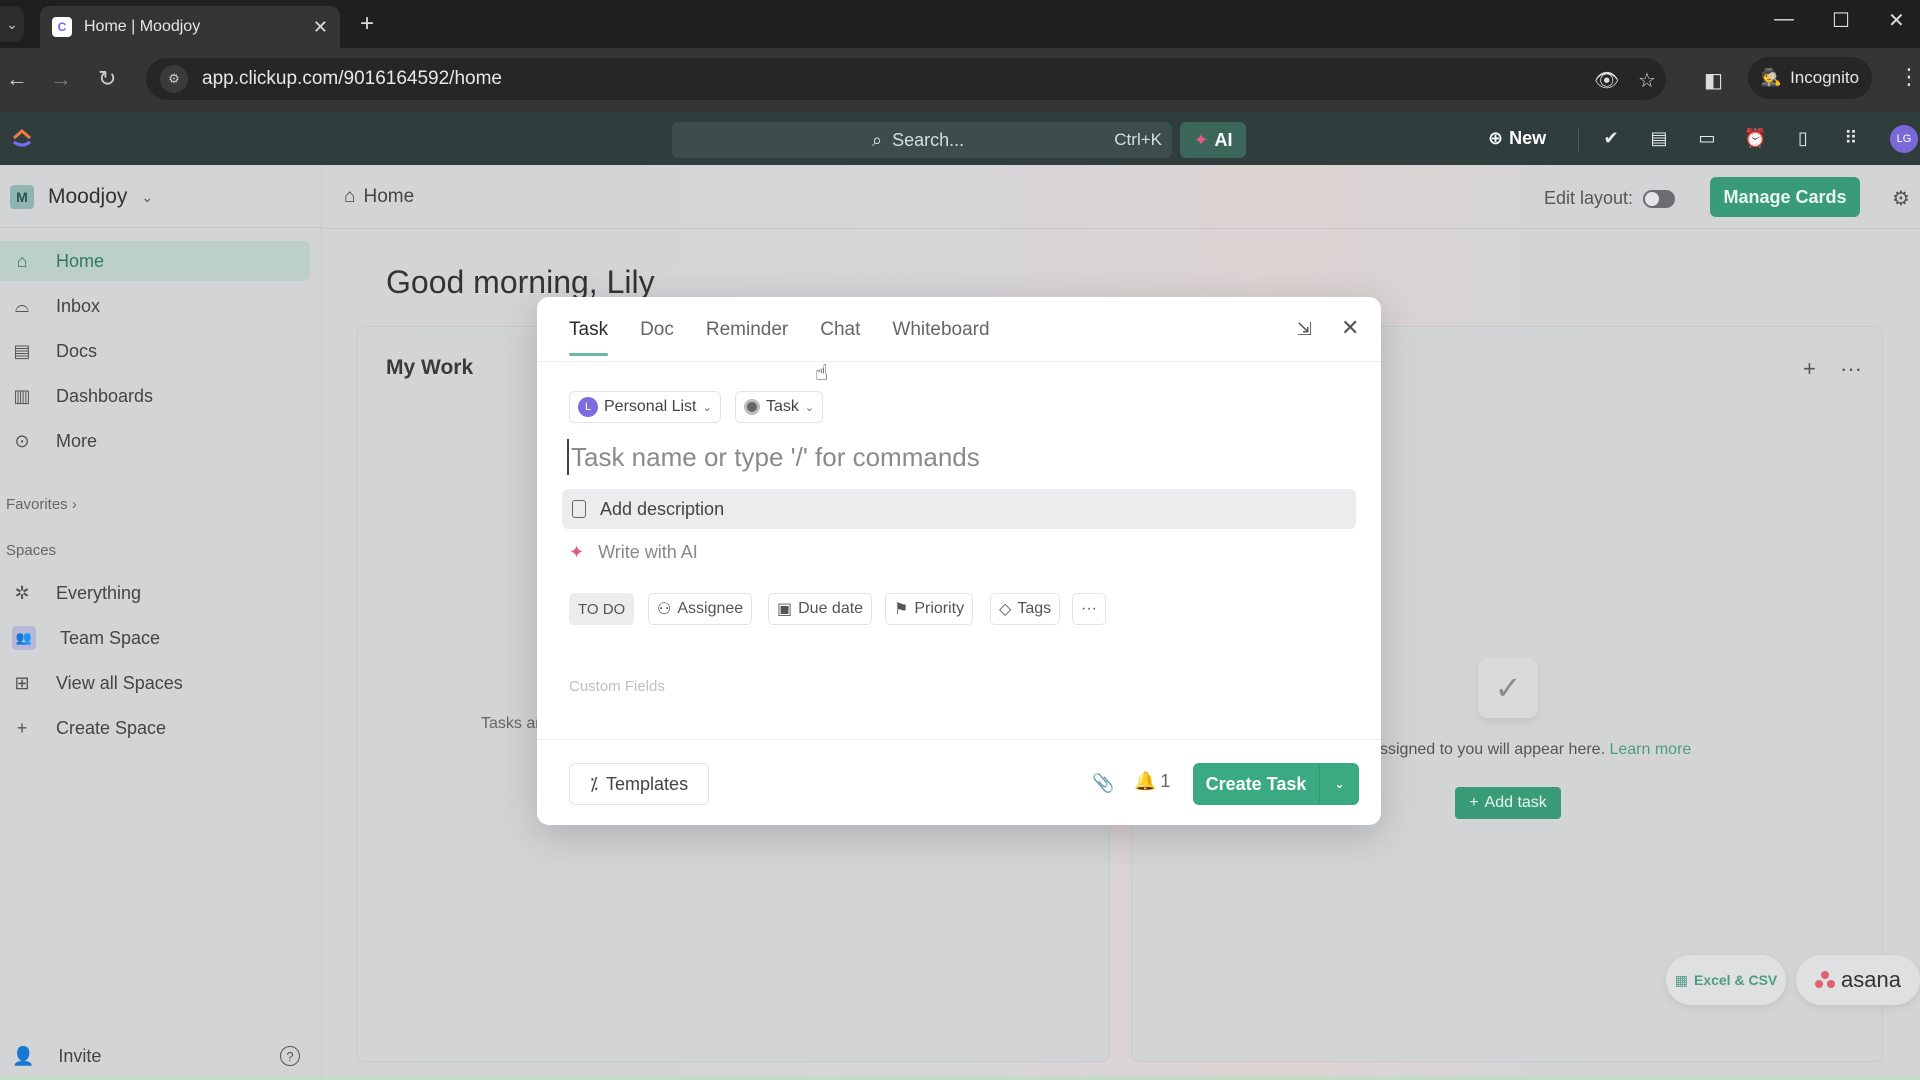 Image resolution: width=1920 pixels, height=1080 pixels. I want to click on tab-reminder: Reminder, so click(747, 330).